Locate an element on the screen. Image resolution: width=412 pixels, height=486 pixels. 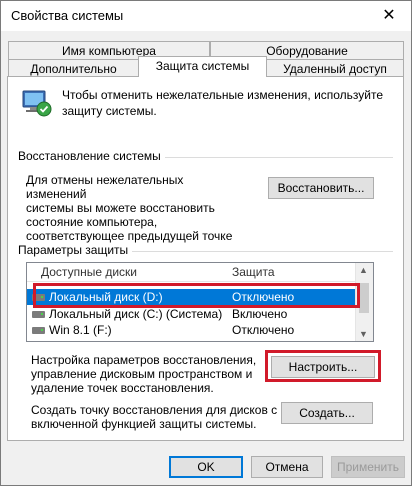
restore-desc-line: состояние компьютера, is located at coordinates (92, 222).